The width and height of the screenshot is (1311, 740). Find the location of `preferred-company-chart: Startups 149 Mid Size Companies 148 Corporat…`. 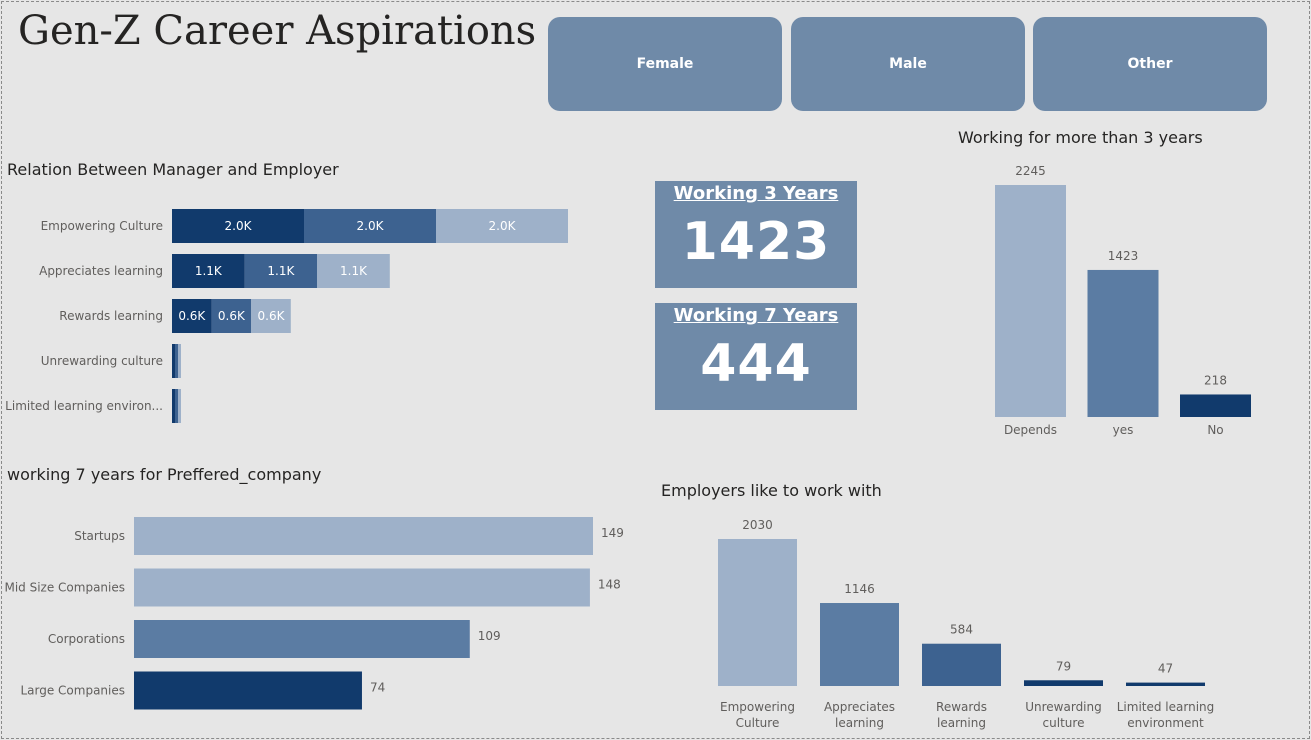

preferred-company-chart: Startups 149 Mid Size Companies 148 Corporat… is located at coordinates (314, 613).